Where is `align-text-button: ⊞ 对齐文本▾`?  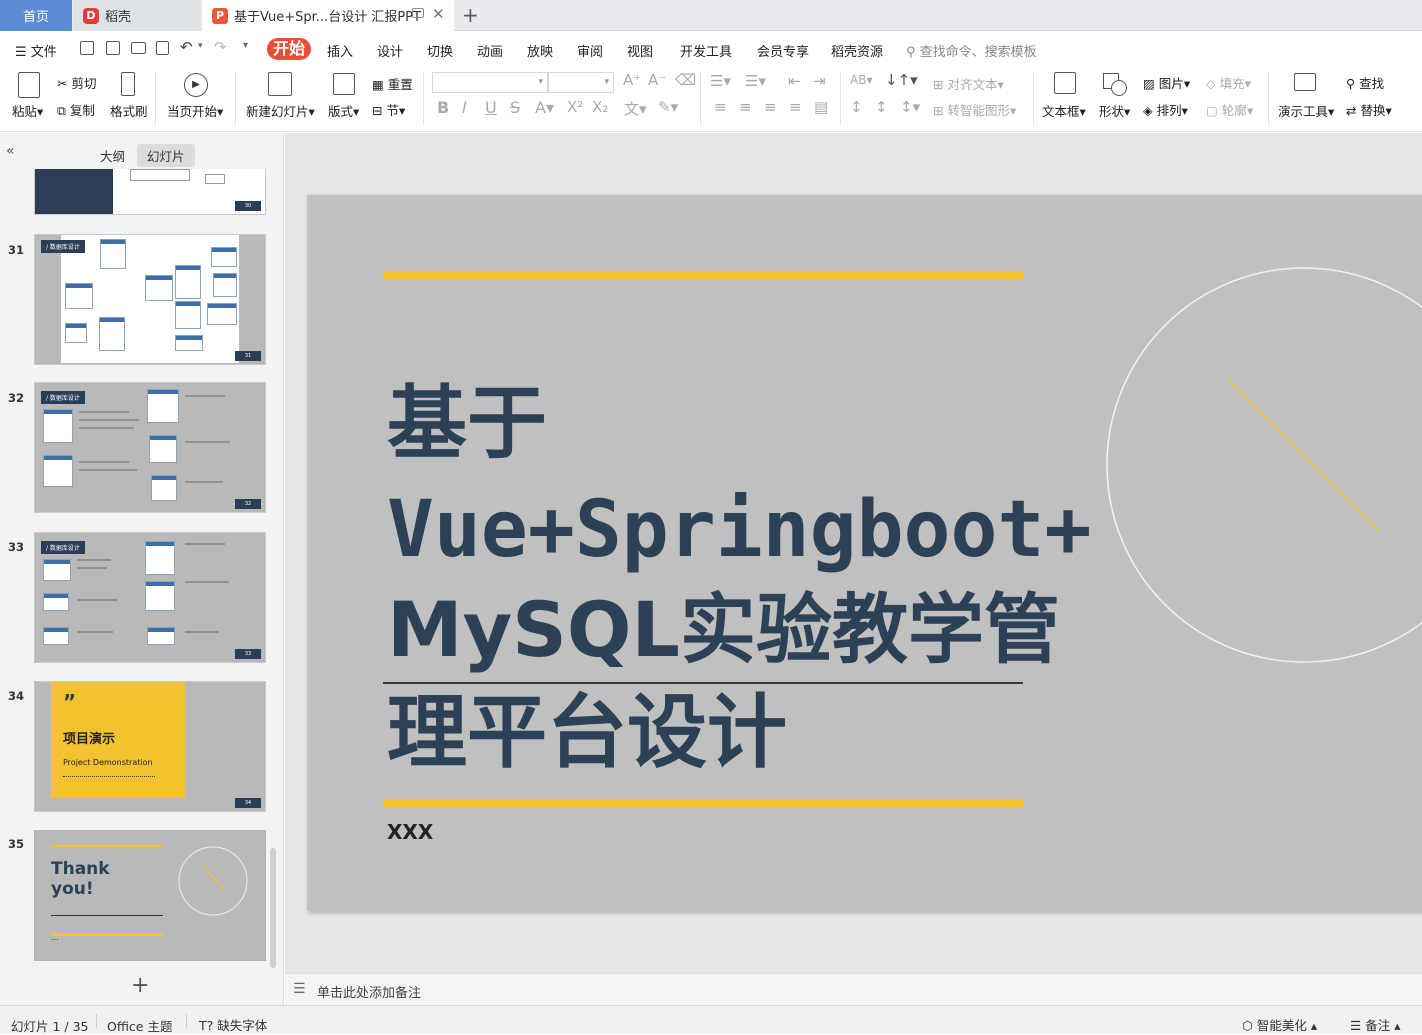
align-text-button: ⊞ 对齐文本▾ is located at coordinates (968, 83).